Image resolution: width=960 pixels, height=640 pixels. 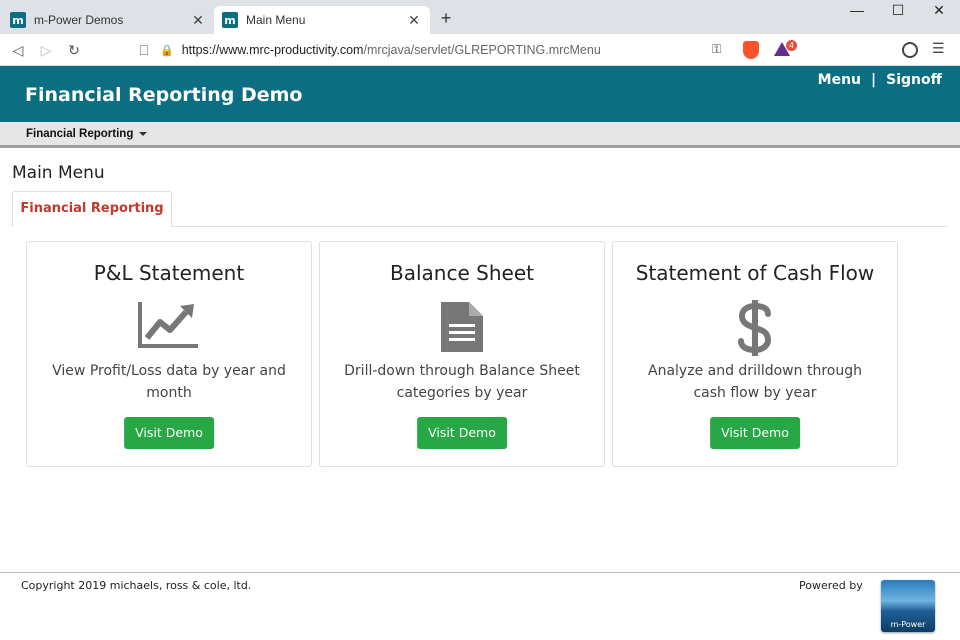 I want to click on new-tab-button: +, so click(x=446, y=18).